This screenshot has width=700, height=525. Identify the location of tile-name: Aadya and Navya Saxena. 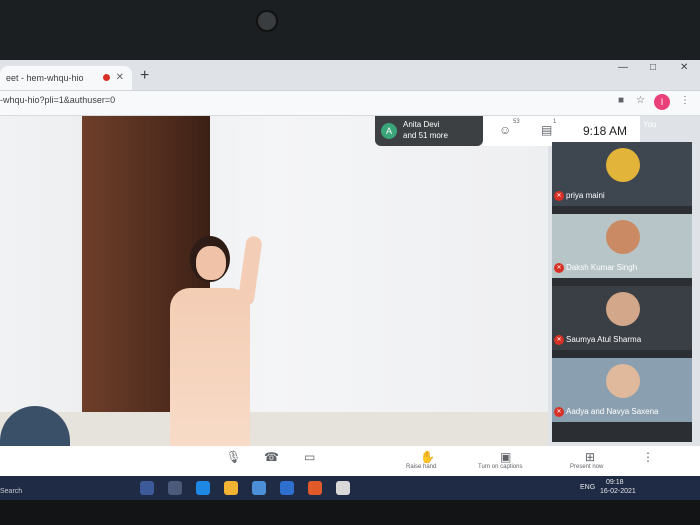
(612, 411).